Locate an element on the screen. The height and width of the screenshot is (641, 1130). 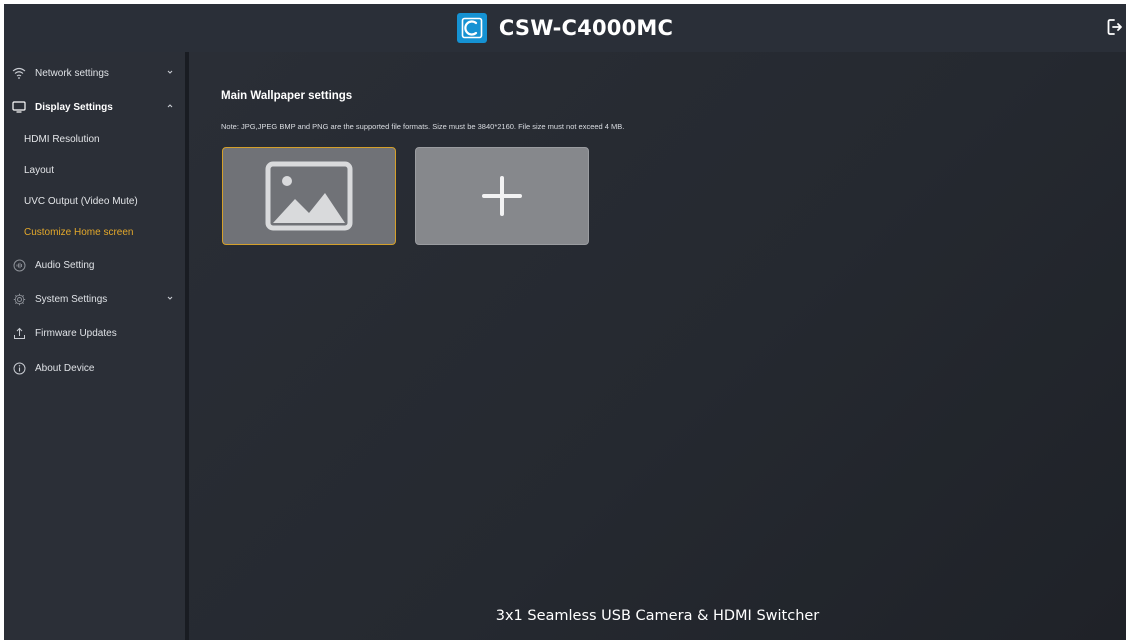
sidebar-subitem-label: UVC Output (Video Mute) is located at coordinates (81, 201).